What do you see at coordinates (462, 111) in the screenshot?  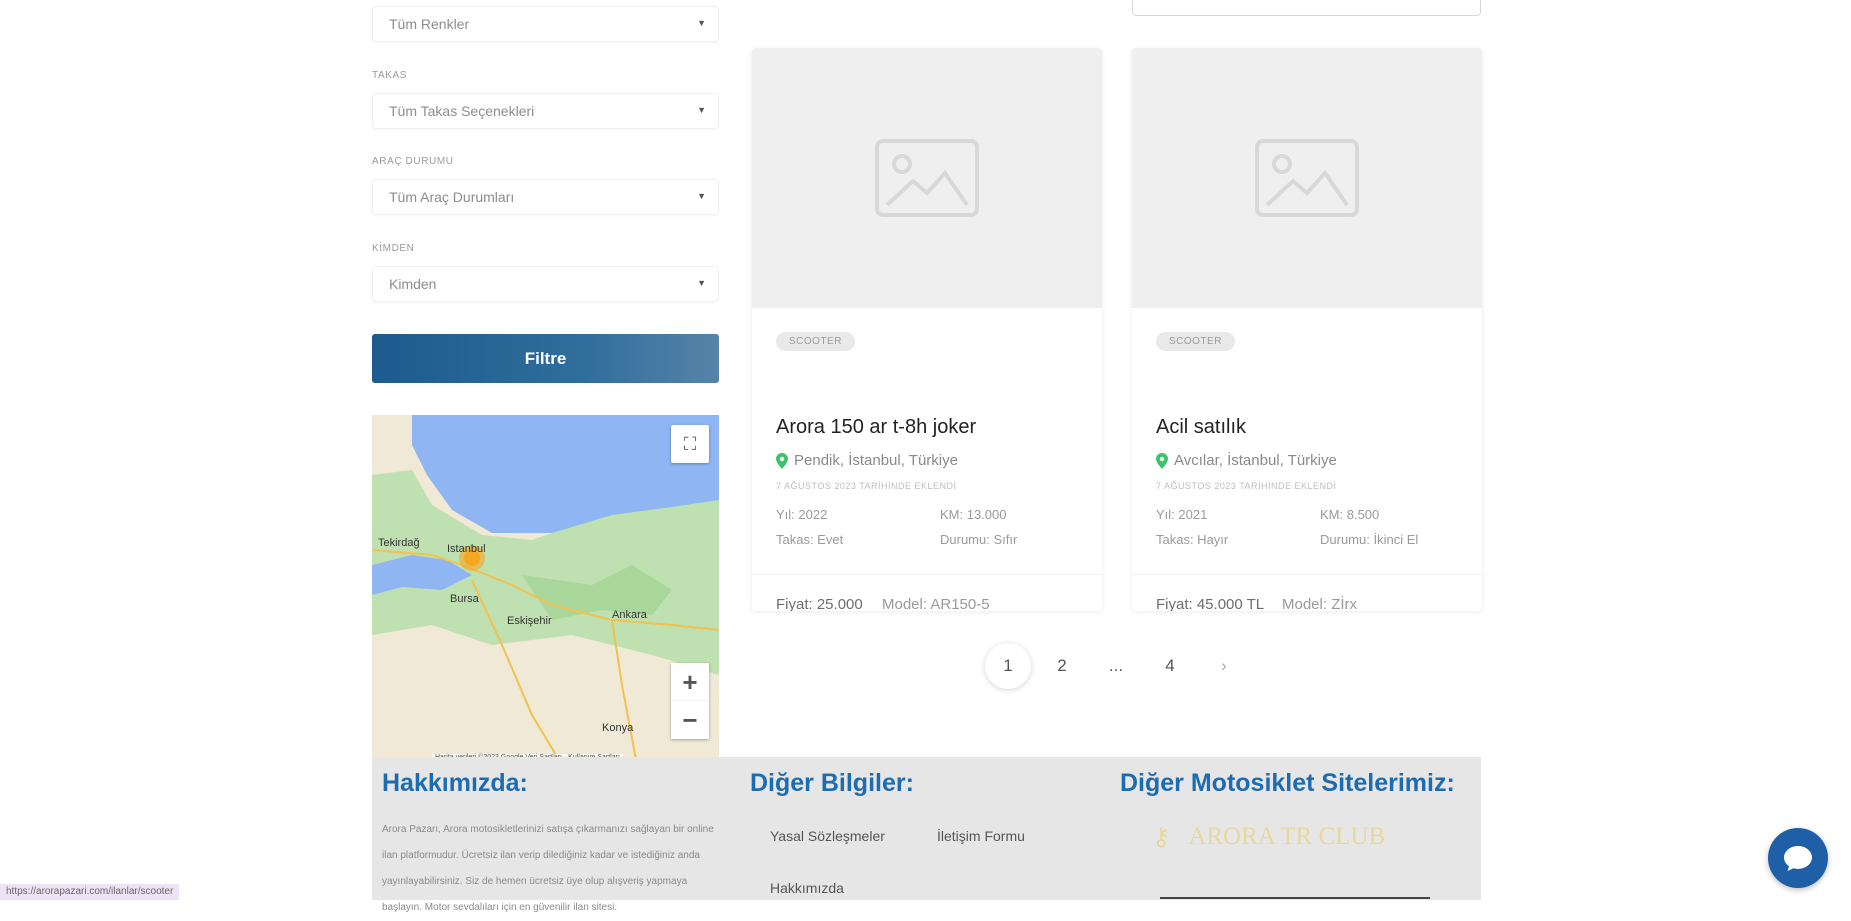 I see `swap-select-value: Tüm Takas Seçenekleri` at bounding box center [462, 111].